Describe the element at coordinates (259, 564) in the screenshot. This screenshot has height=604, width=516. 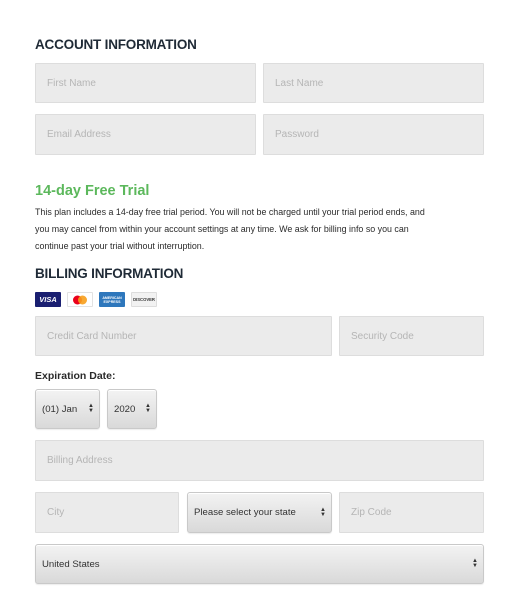
I see `country-select: United States ▲ ▼` at that location.